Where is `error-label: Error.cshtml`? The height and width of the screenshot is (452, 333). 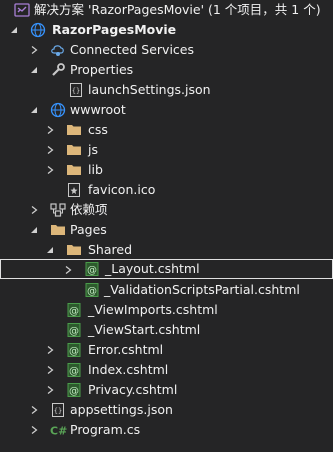 error-label: Error.cshtml is located at coordinates (126, 349).